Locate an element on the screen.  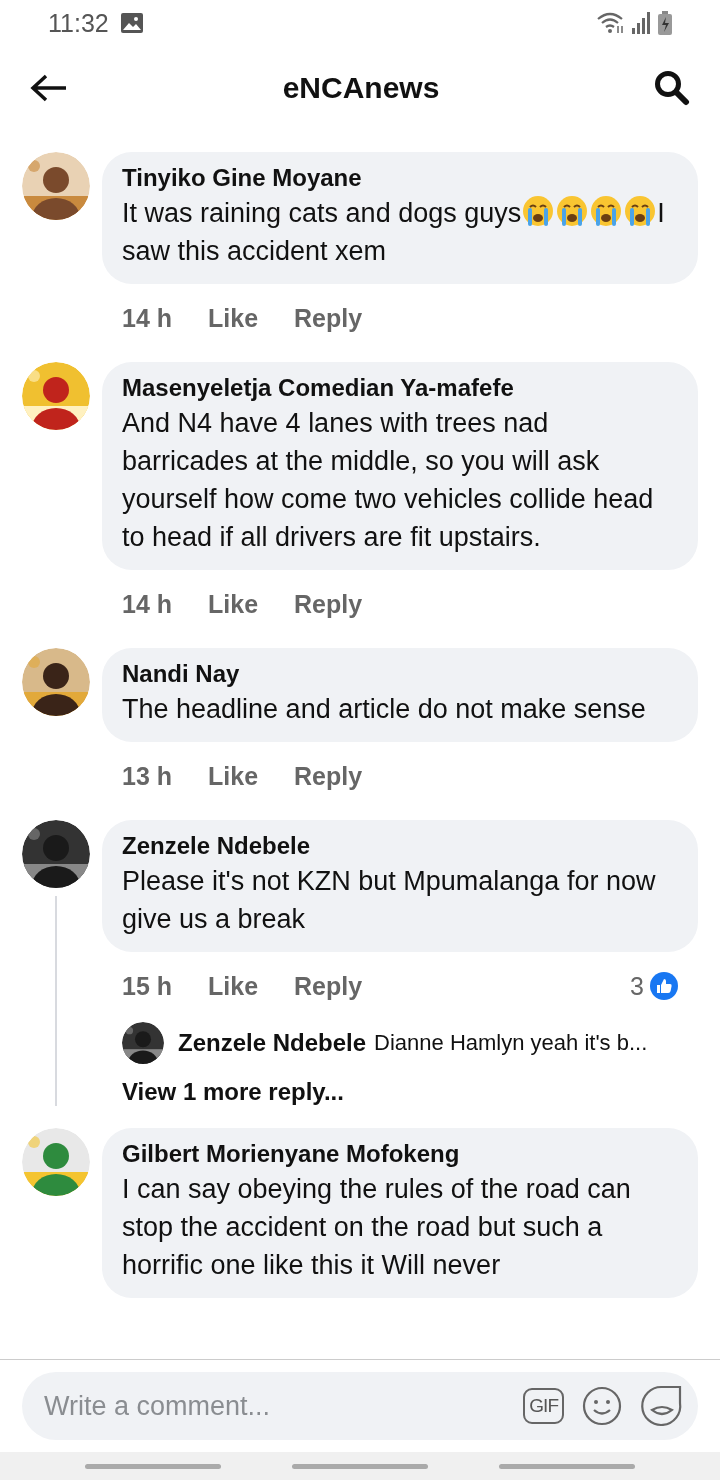
comment-text: The headline and article do not make sense is located at coordinates (384, 709).